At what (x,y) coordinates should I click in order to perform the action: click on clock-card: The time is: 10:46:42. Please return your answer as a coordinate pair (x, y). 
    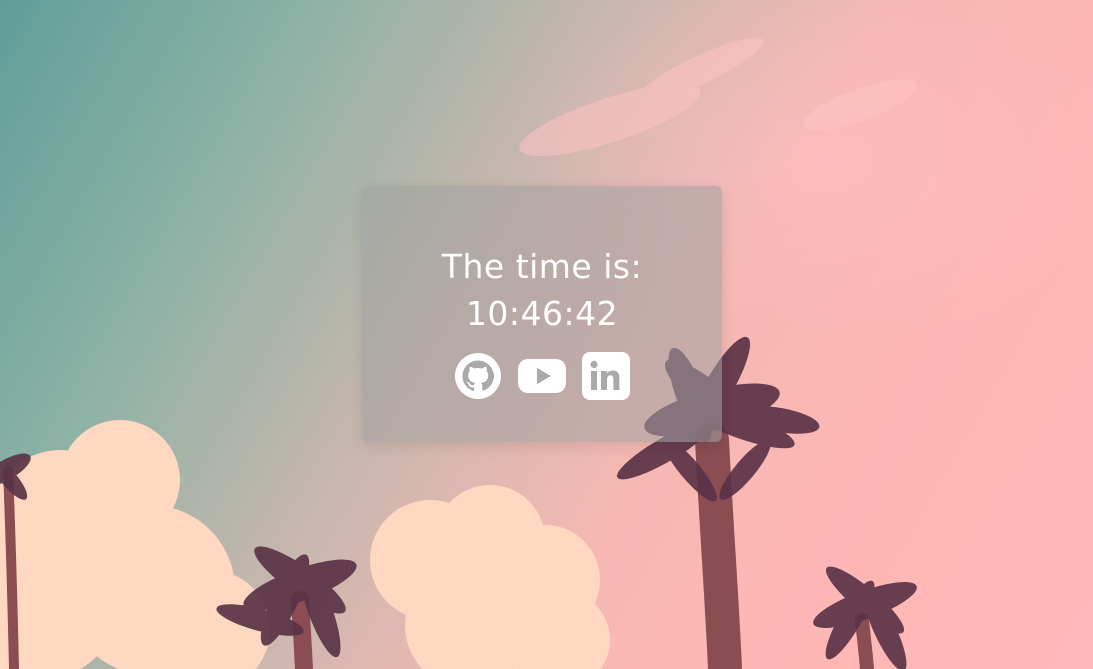
    Looking at the image, I should click on (542, 314).